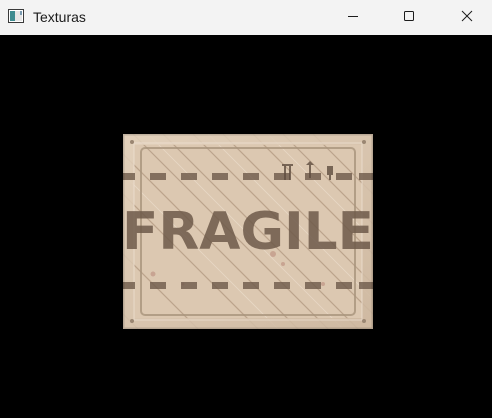  What do you see at coordinates (59, 17) in the screenshot?
I see `window-title: Texturas` at bounding box center [59, 17].